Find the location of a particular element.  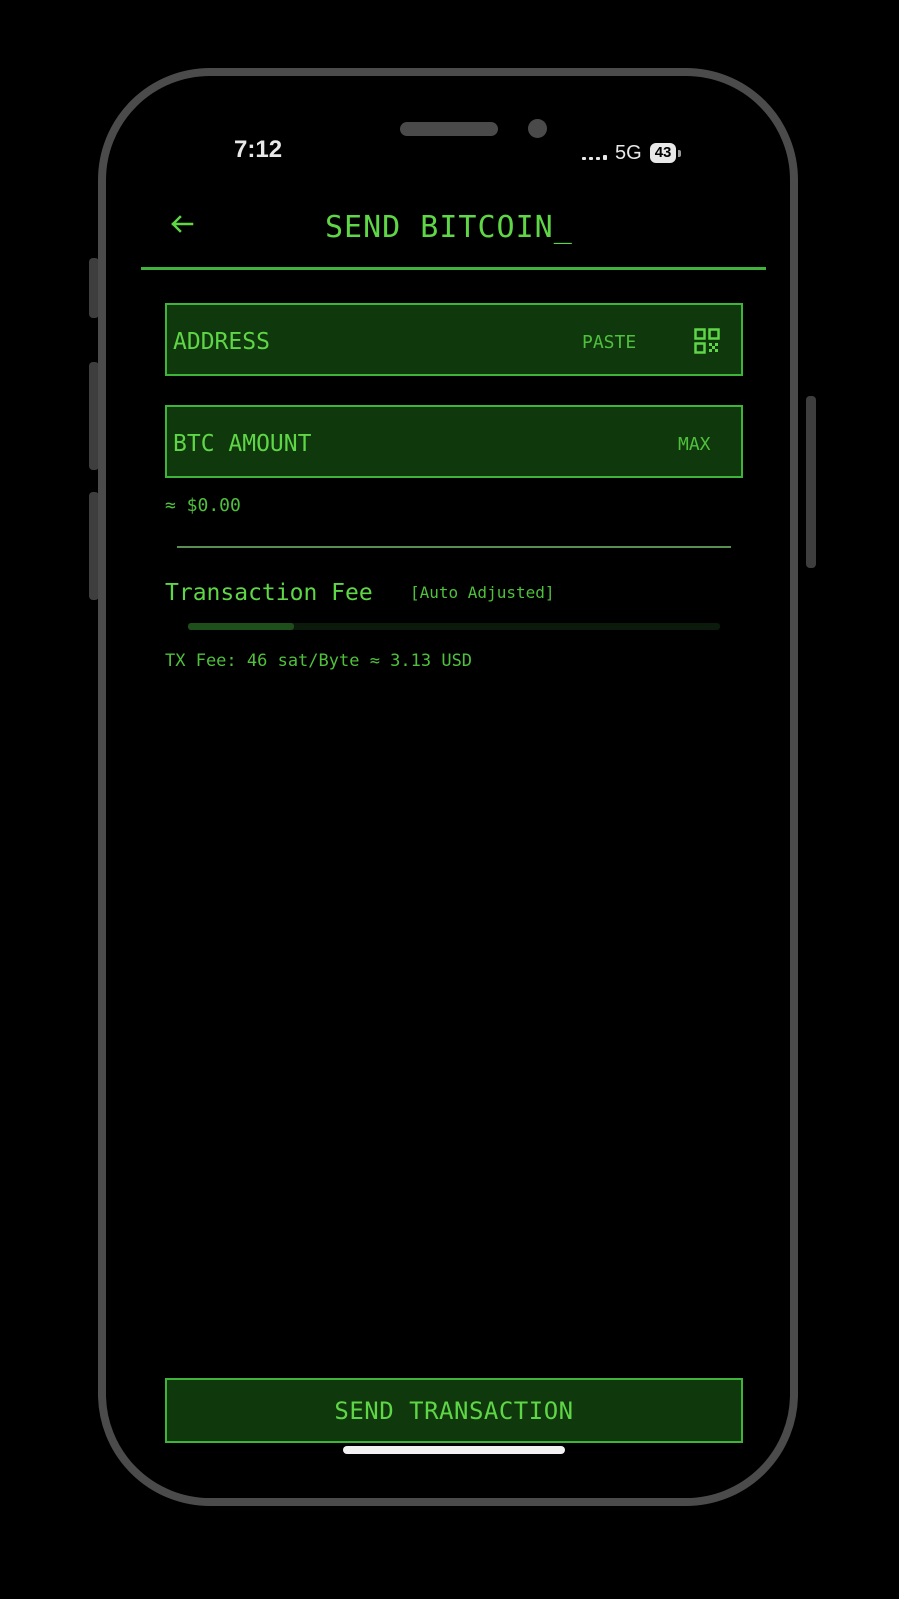

address-field: ADDRESS PASTE is located at coordinates (454, 339).